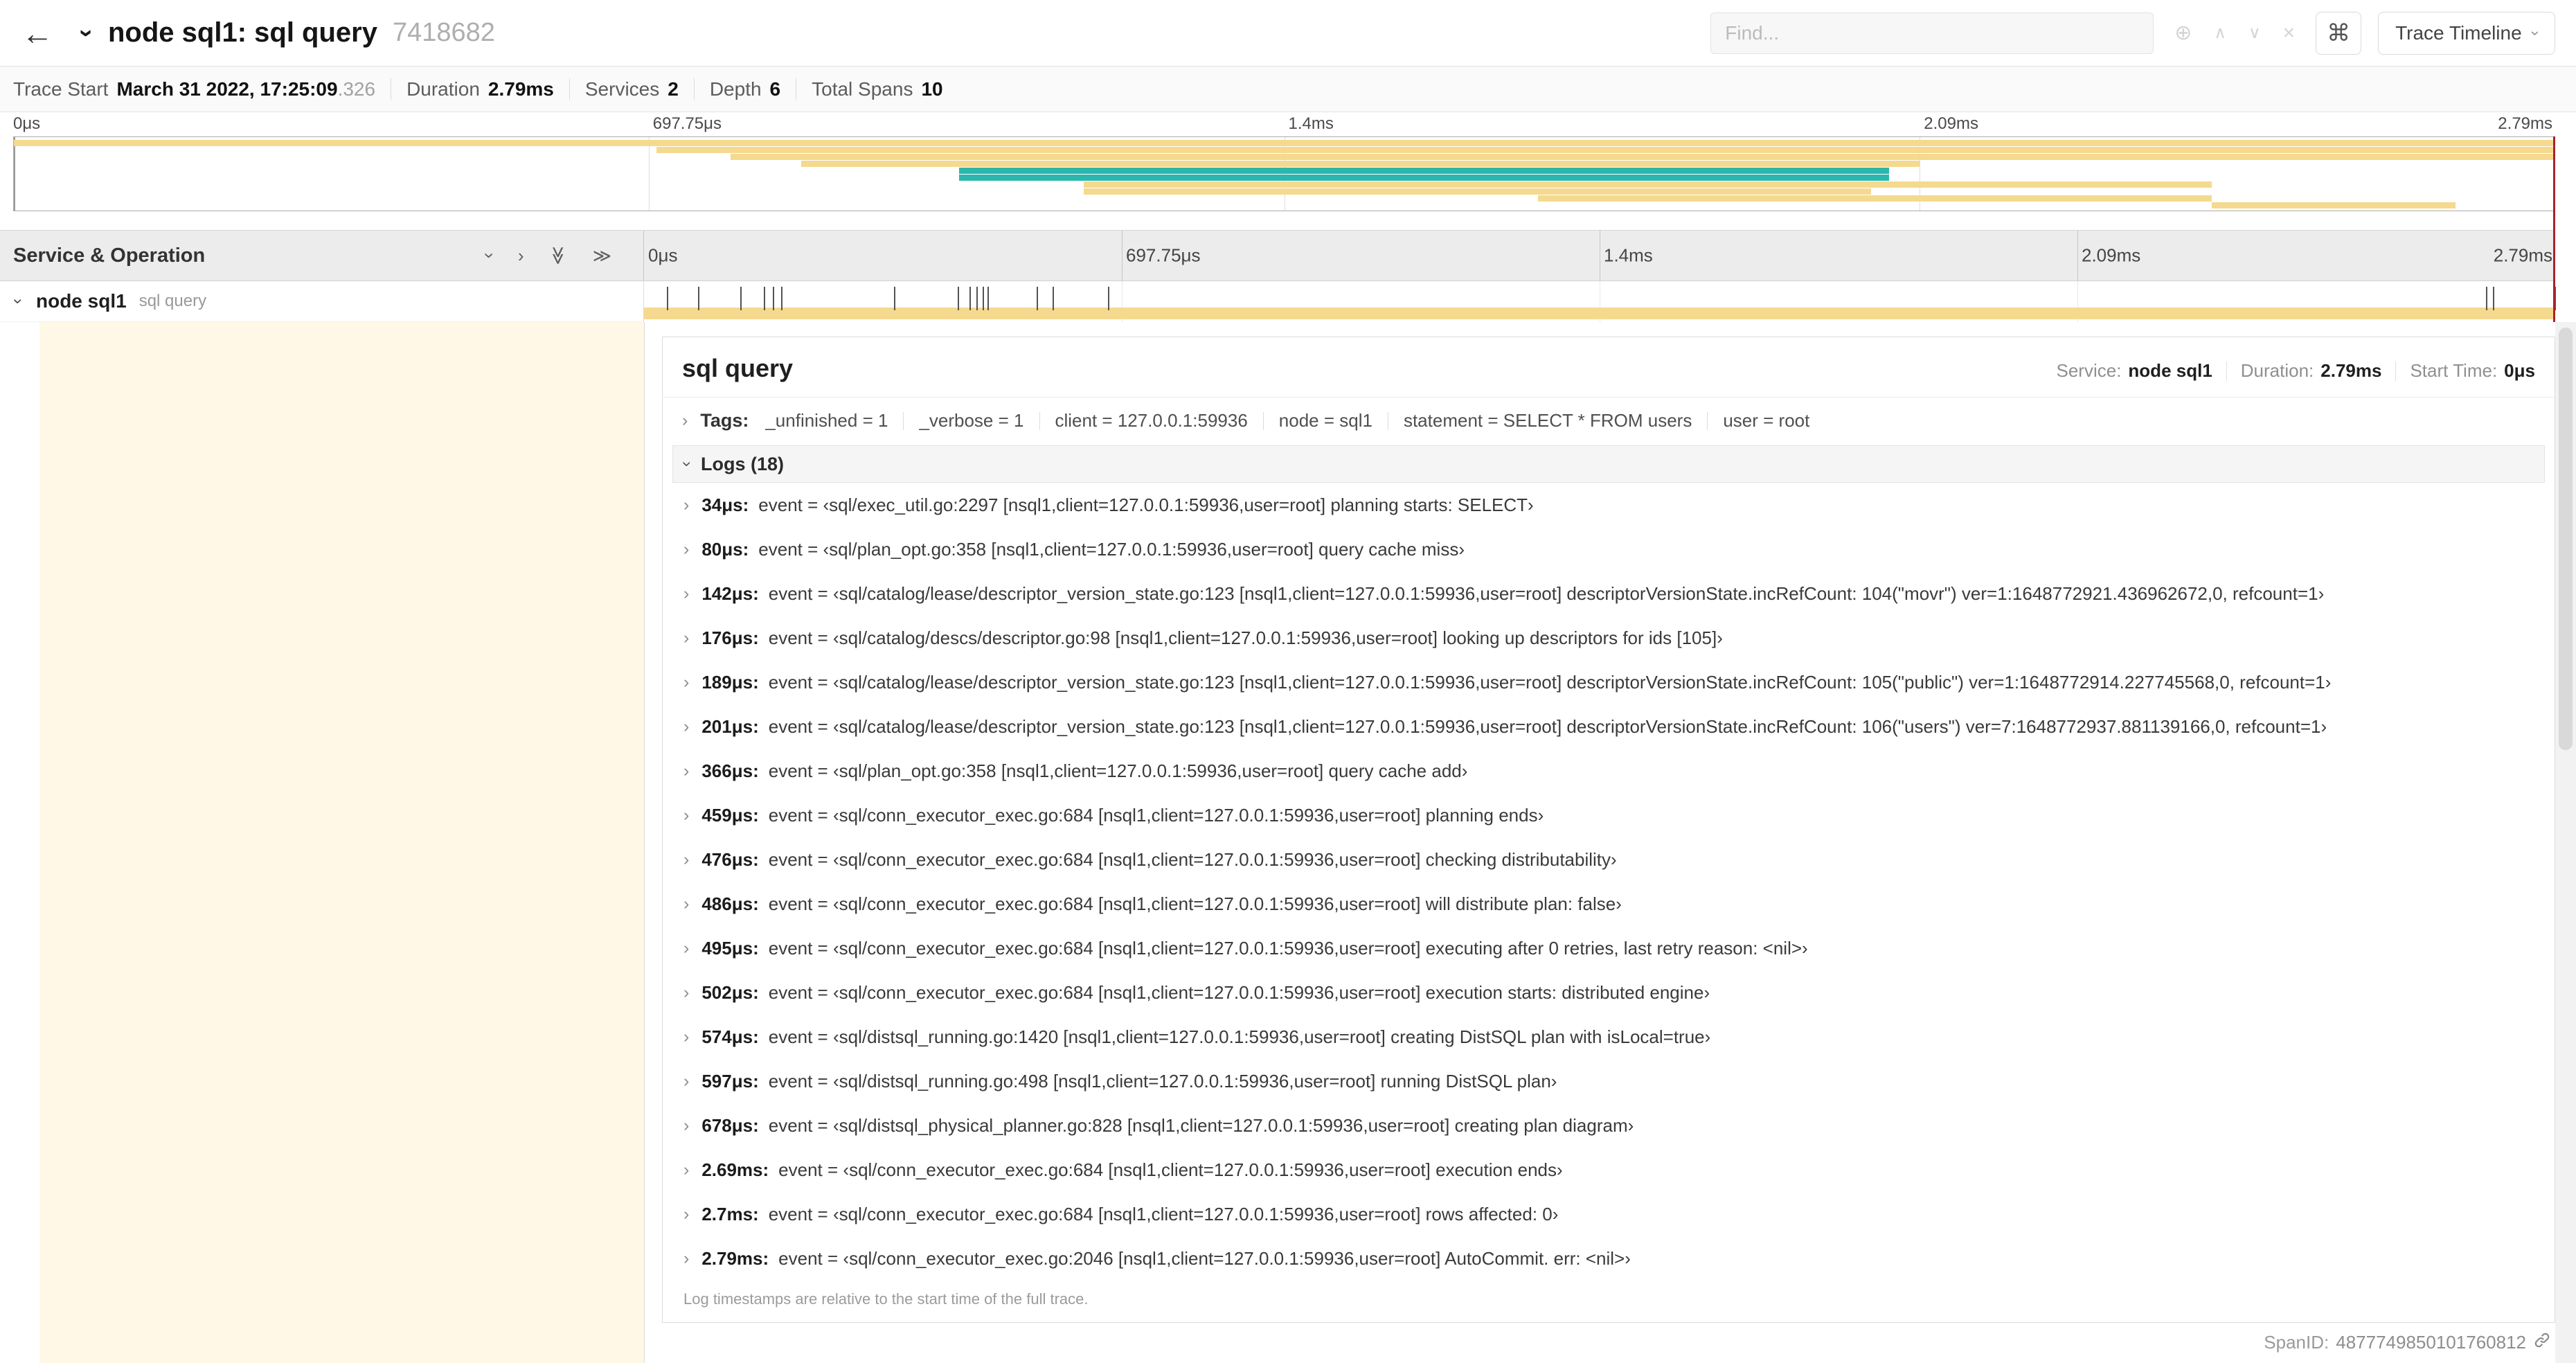  I want to click on log-timestamp: 502μs:, so click(730, 992).